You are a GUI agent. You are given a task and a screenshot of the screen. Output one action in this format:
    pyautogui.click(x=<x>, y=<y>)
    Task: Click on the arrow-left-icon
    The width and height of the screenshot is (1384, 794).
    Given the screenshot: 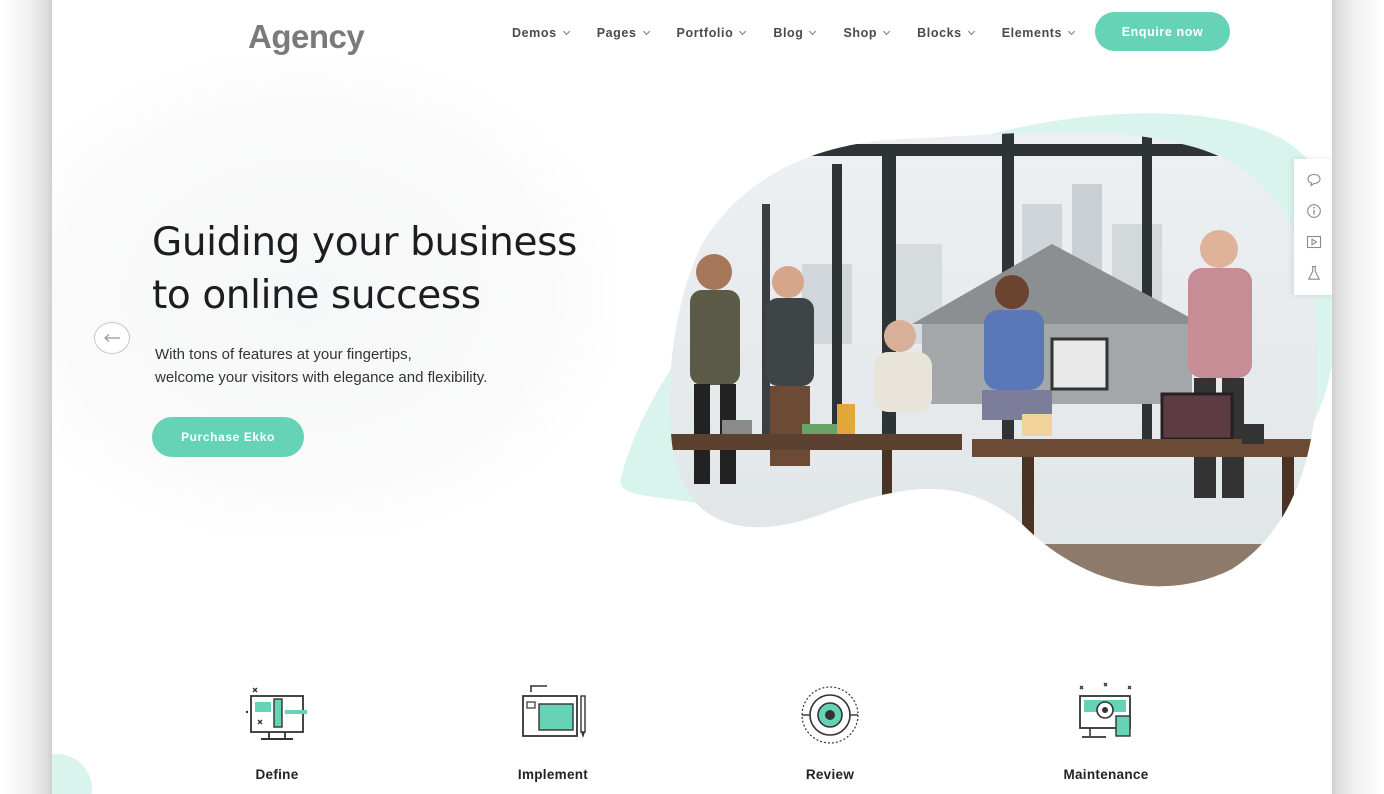 What is the action you would take?
    pyautogui.click(x=112, y=338)
    